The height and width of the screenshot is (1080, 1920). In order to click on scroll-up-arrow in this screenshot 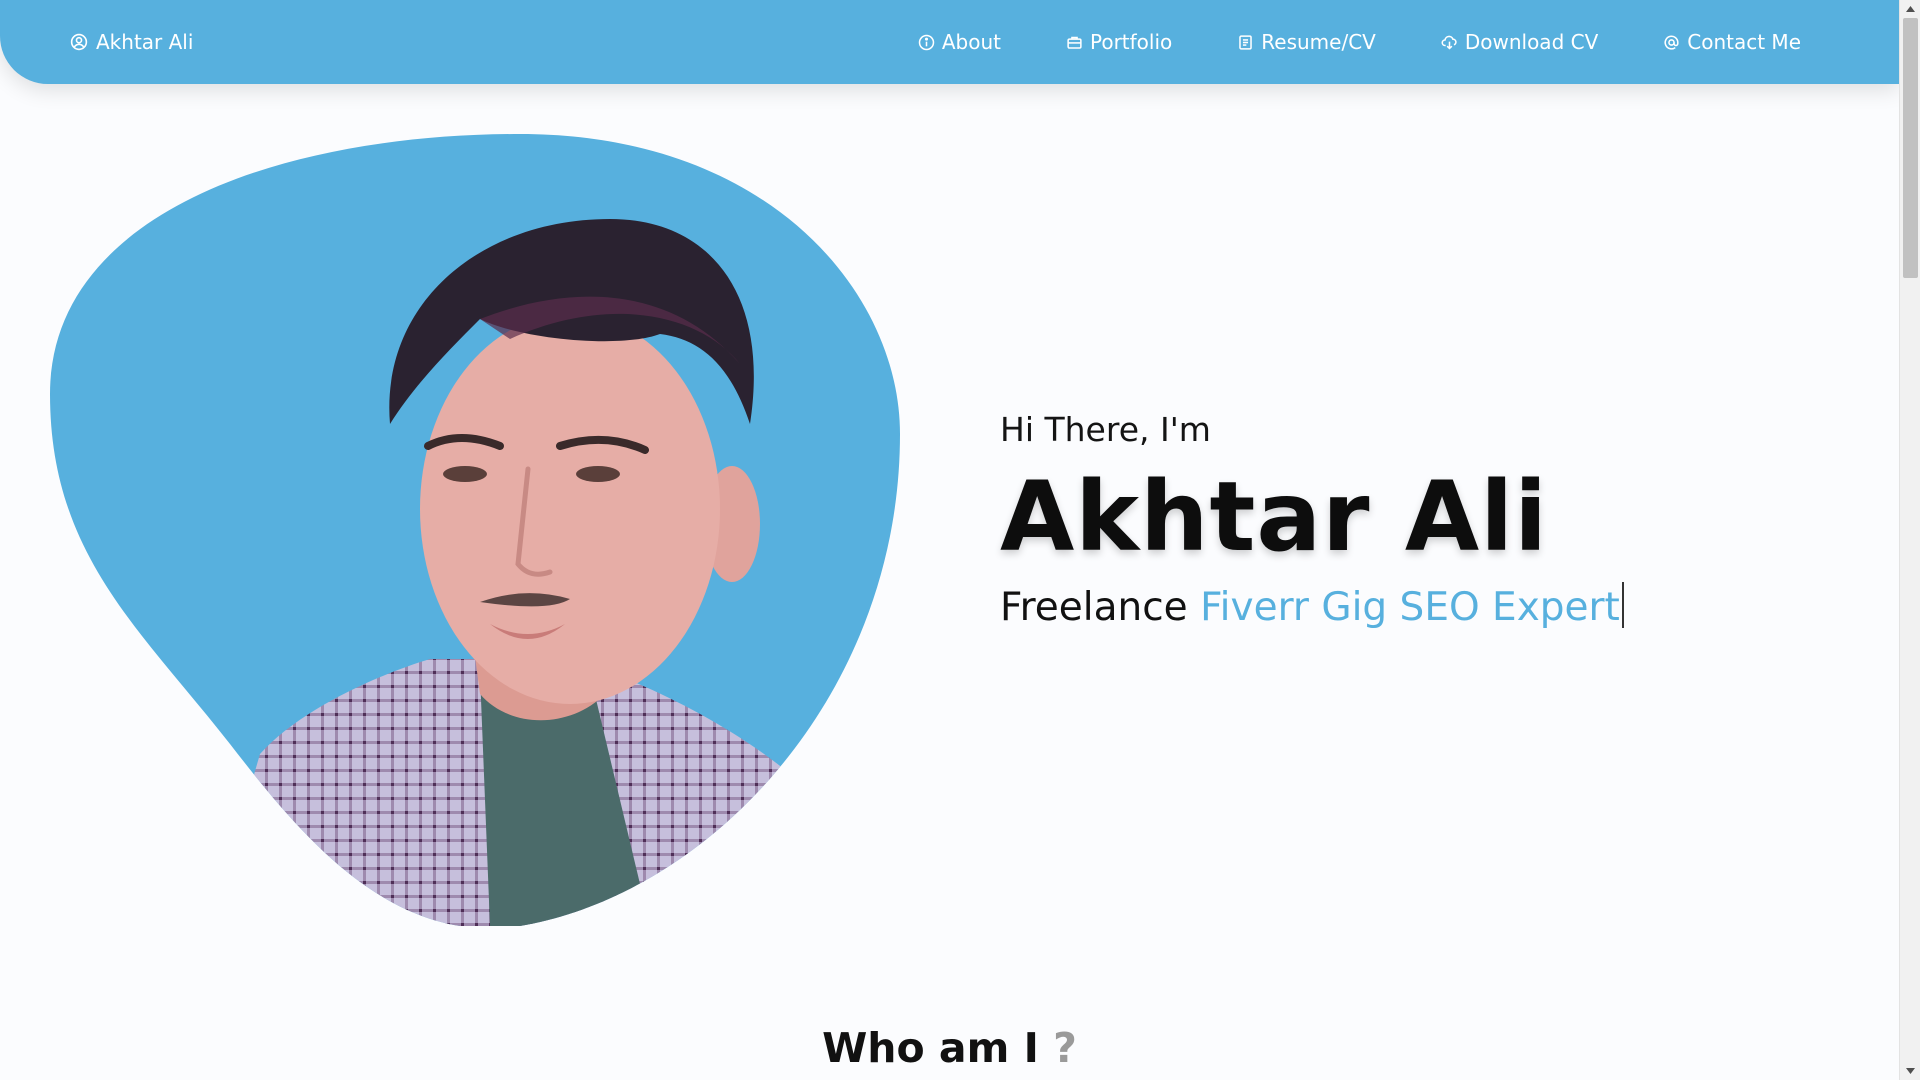, I will do `click(1910, 9)`.